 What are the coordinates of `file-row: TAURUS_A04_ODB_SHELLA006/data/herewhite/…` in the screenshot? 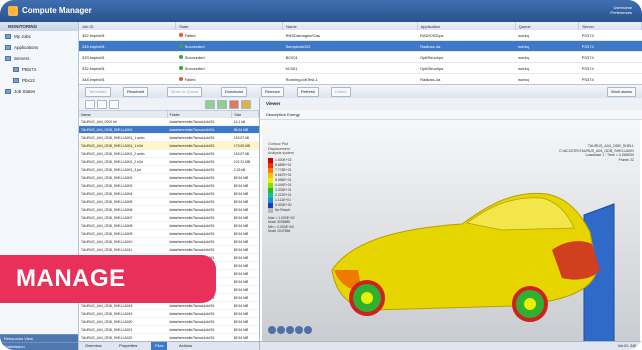 It's located at (169, 209).